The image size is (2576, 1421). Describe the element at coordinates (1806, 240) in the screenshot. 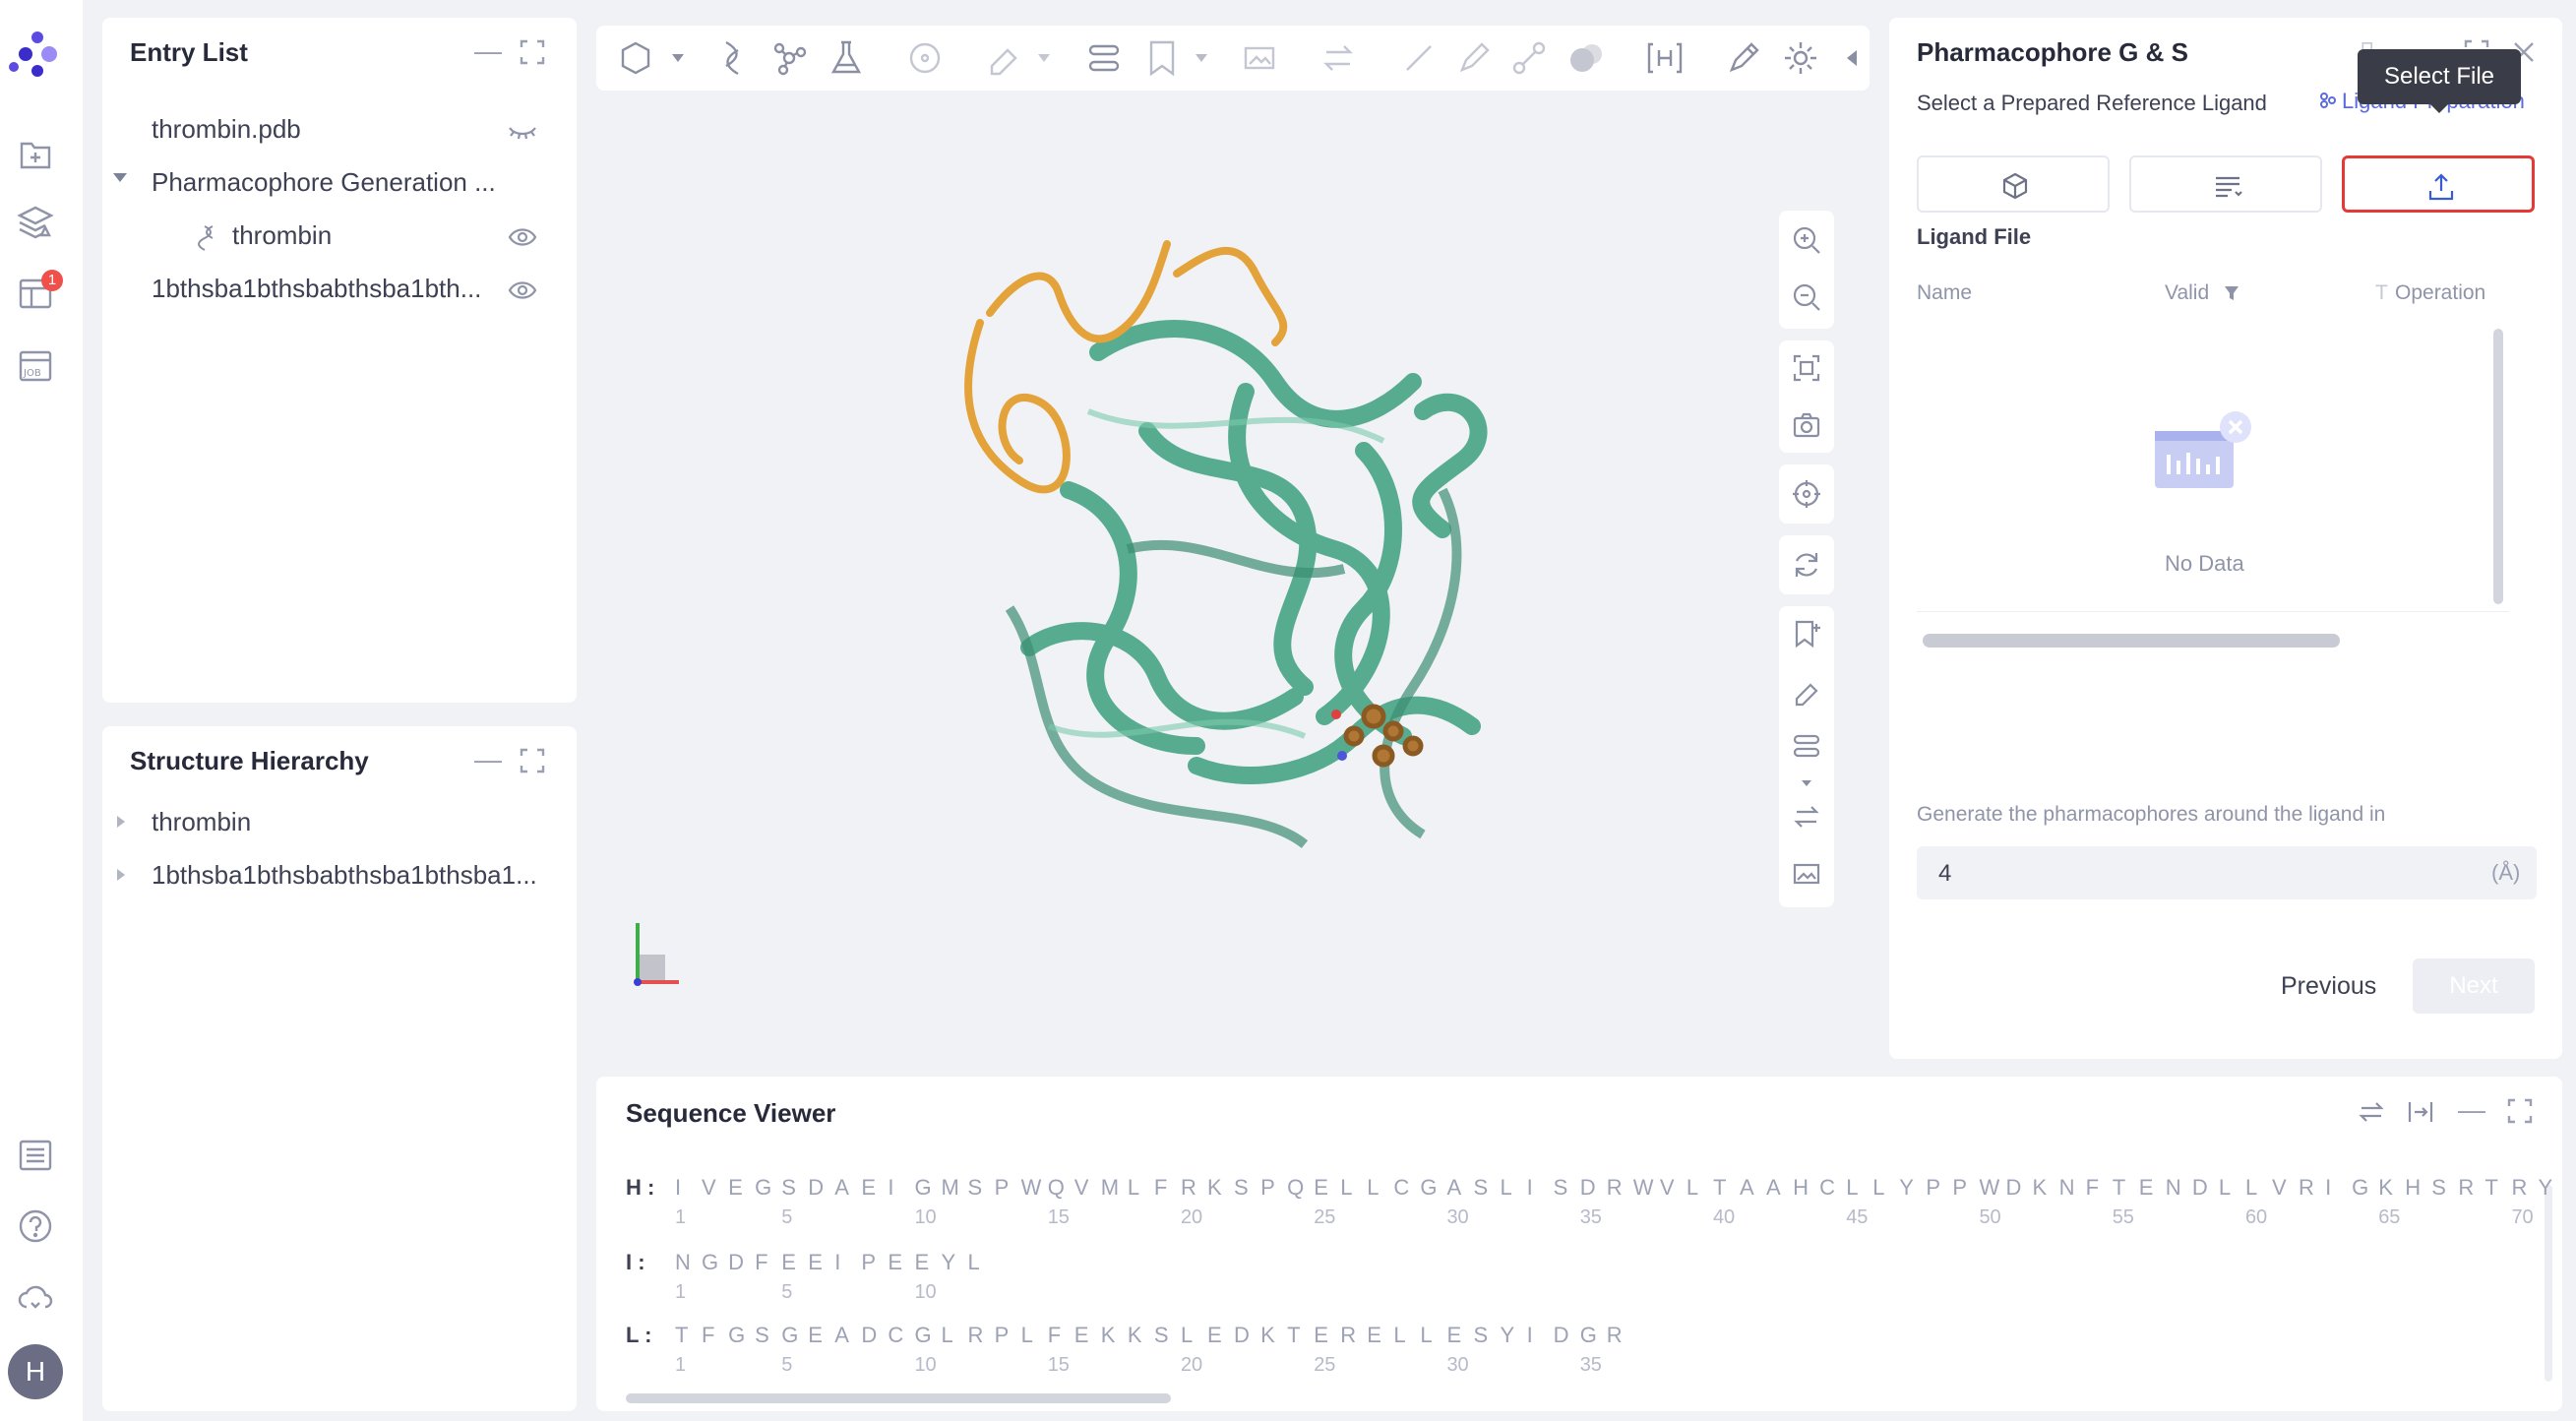

I see `zoom-in-icon` at that location.